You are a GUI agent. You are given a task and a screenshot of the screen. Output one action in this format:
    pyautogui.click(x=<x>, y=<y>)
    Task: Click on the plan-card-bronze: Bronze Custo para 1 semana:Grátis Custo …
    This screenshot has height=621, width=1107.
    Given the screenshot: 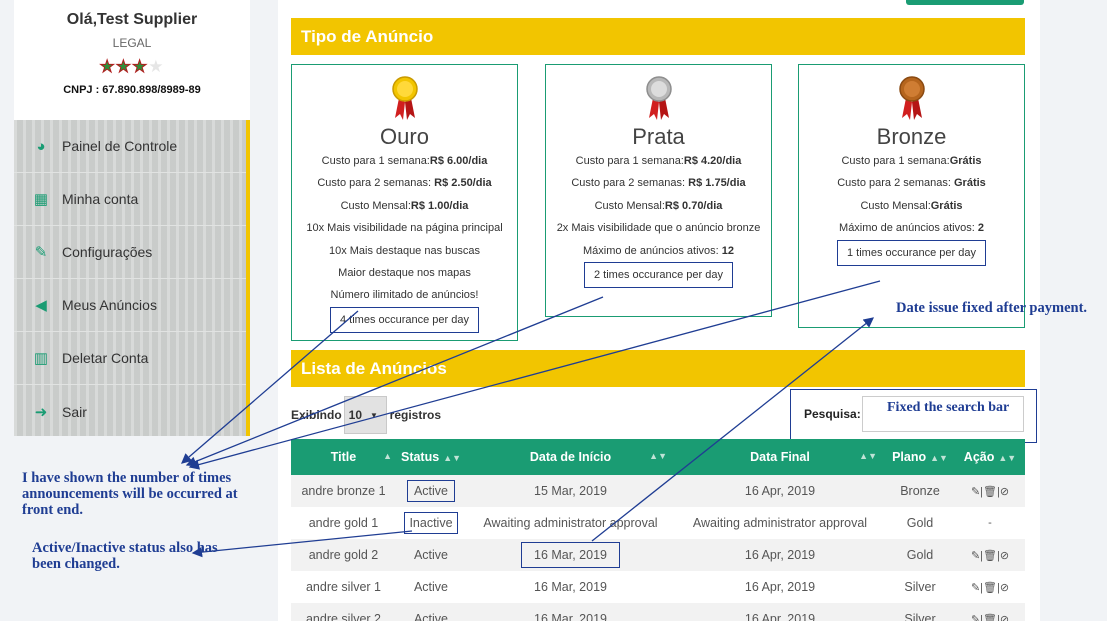 What is the action you would take?
    pyautogui.click(x=911, y=196)
    